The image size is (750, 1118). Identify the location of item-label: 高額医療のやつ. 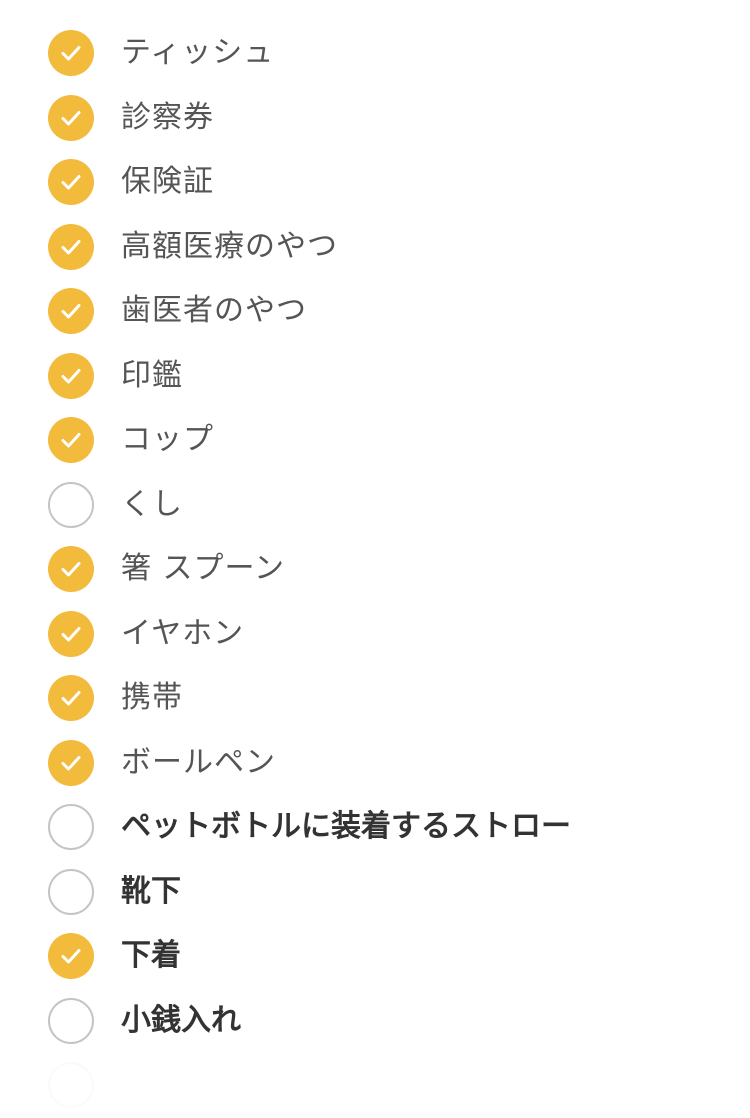
(229, 246).